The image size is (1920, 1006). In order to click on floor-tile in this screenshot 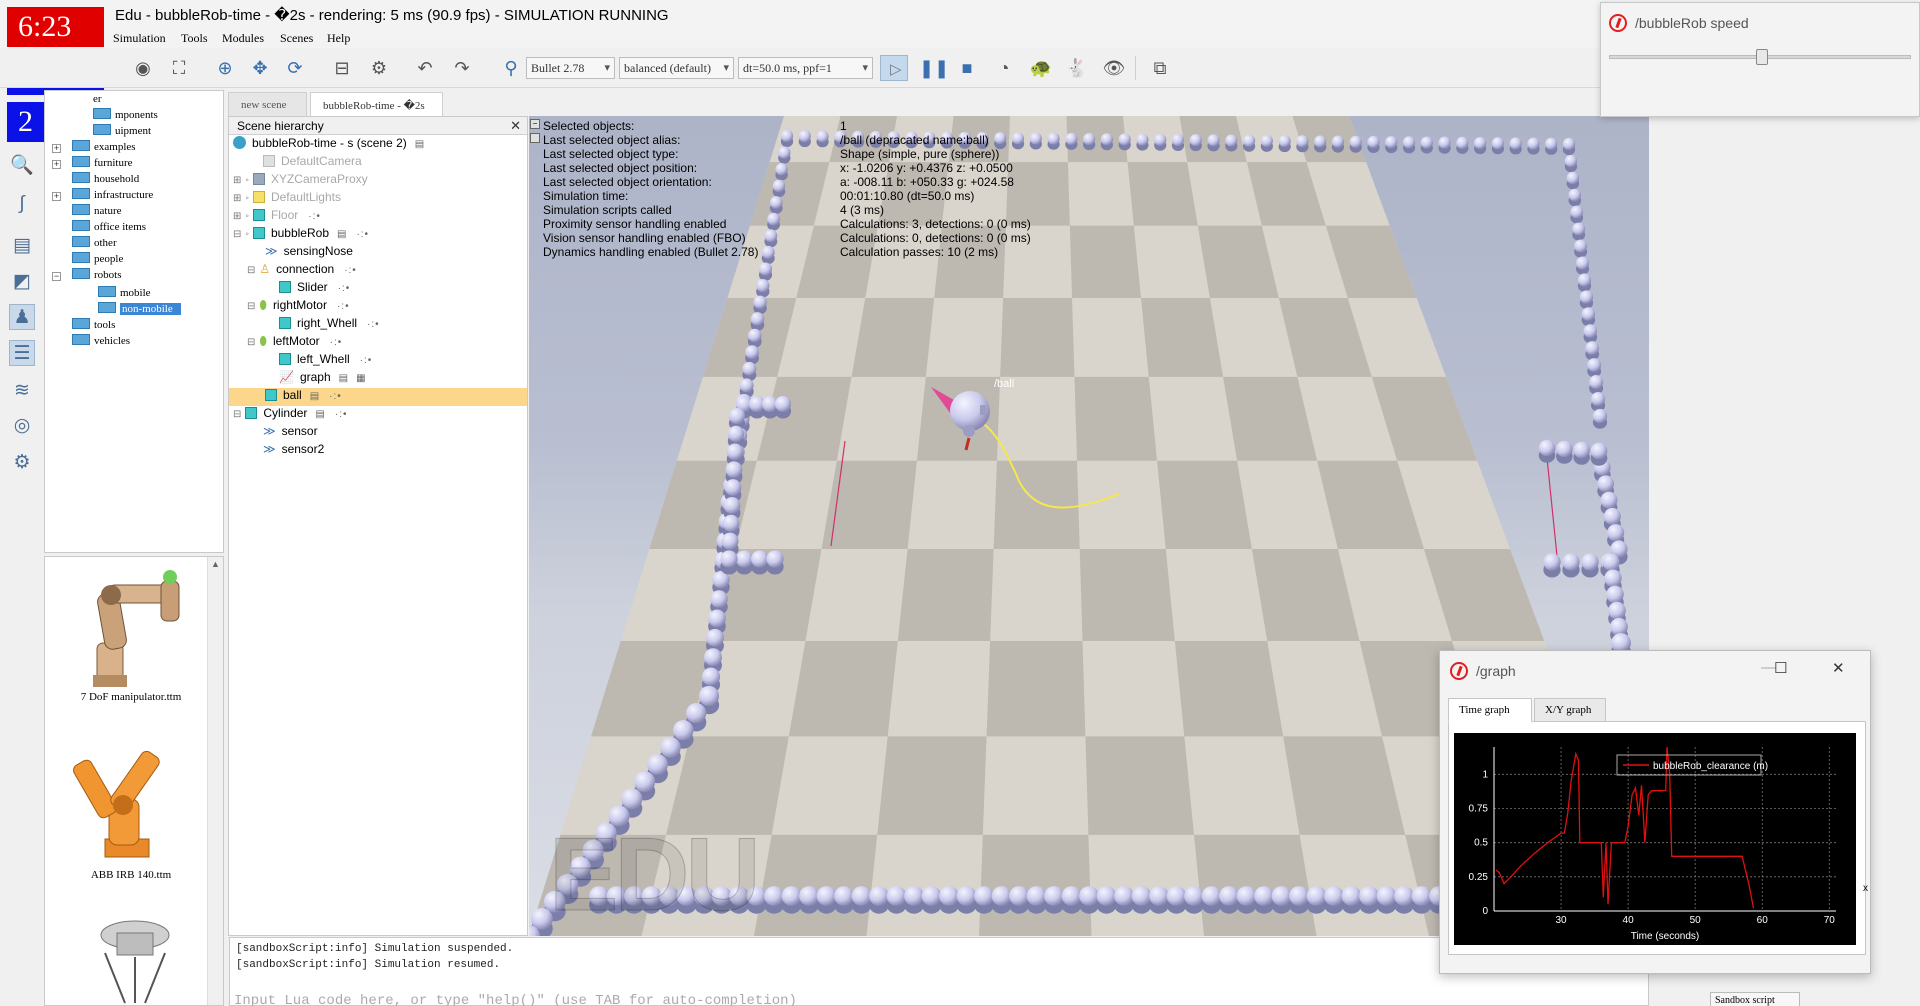, I will do `click(1204, 505)`.